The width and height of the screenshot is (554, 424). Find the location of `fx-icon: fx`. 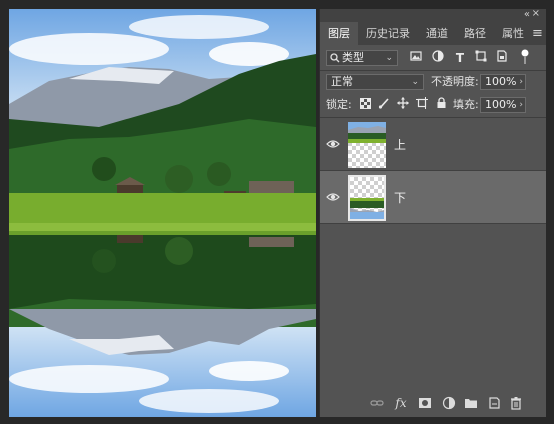

fx-icon: fx is located at coordinates (401, 403).